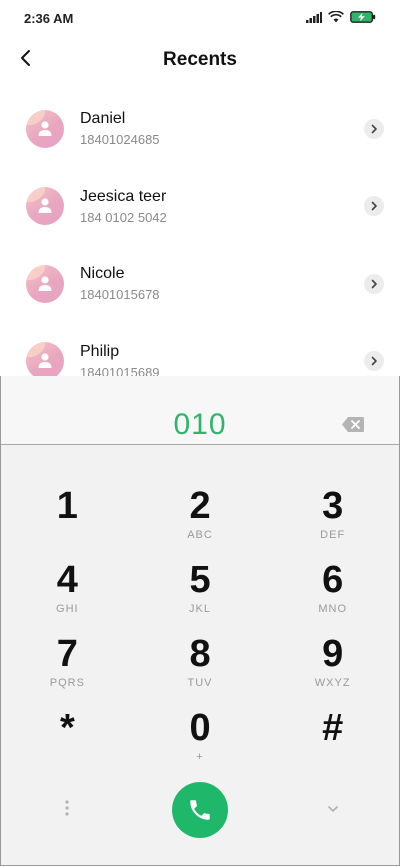 The height and width of the screenshot is (866, 400). I want to click on key-digit: 7, so click(67, 654).